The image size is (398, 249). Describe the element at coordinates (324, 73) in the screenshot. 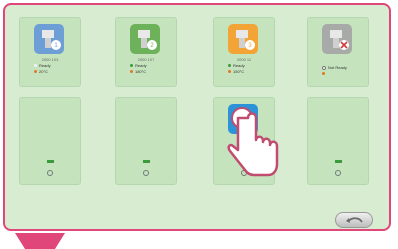

I see `device-temperature` at that location.